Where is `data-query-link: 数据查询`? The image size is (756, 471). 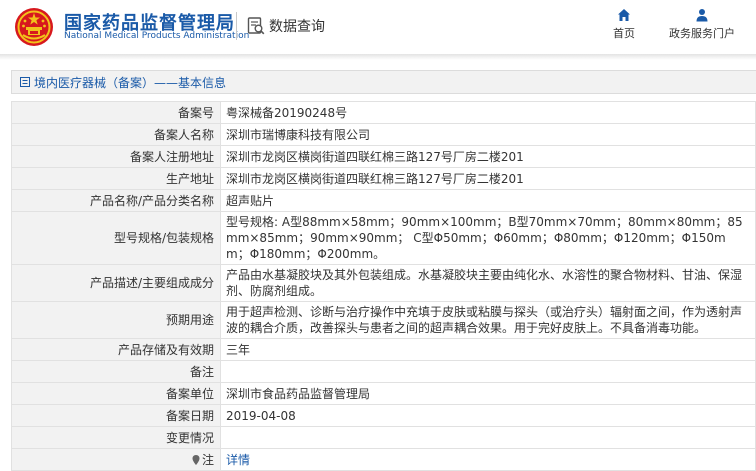
data-query-link: 数据查询 is located at coordinates (285, 26).